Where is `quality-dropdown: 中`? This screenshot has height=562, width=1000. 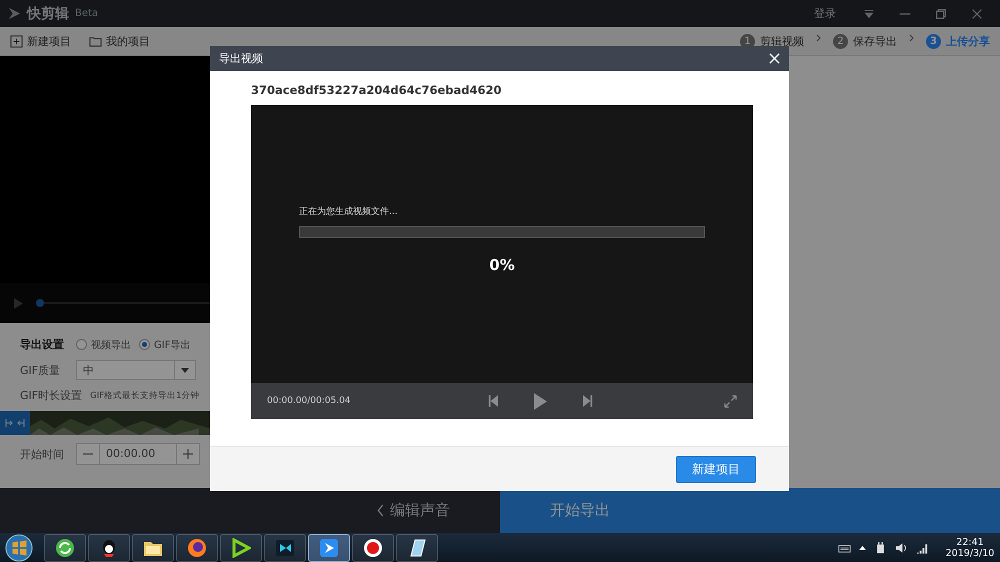 quality-dropdown: 中 is located at coordinates (136, 370).